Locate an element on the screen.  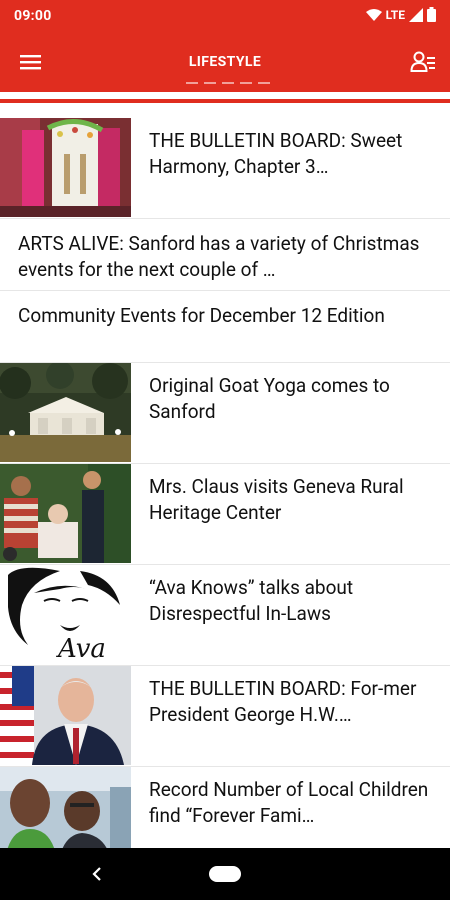
status-bar: 09:00 LTE is located at coordinates (225, 16).